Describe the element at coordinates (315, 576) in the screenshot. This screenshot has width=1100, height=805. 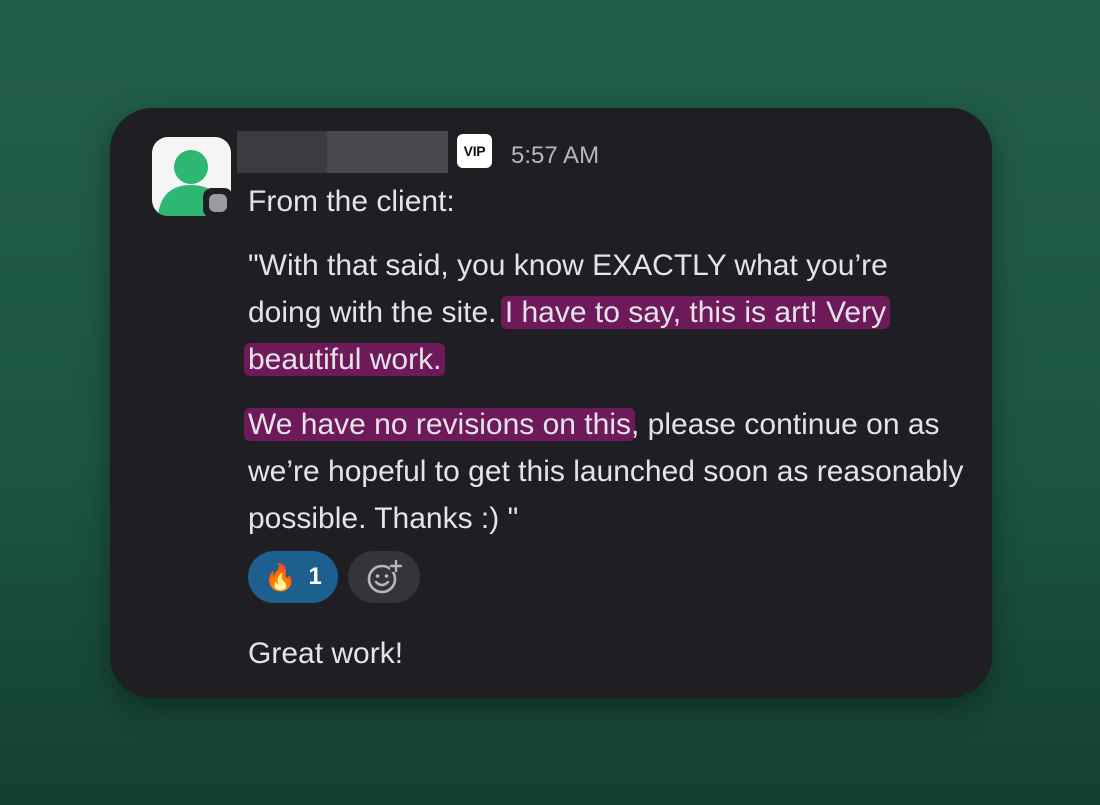
I see `reaction-count: 1` at that location.